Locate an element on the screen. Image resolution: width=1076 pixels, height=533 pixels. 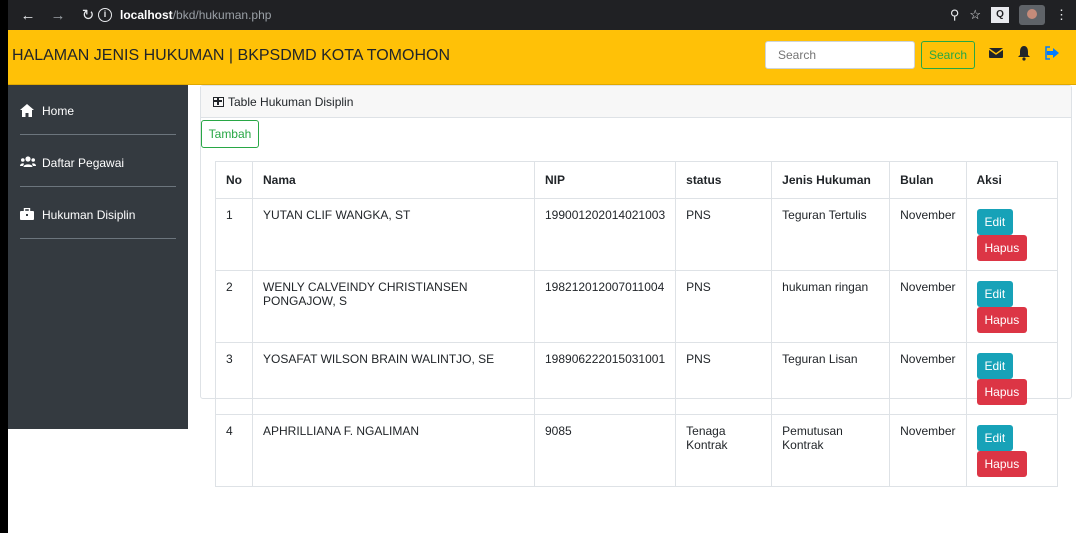
sidebar-item-home: Home is located at coordinates (98, 111).